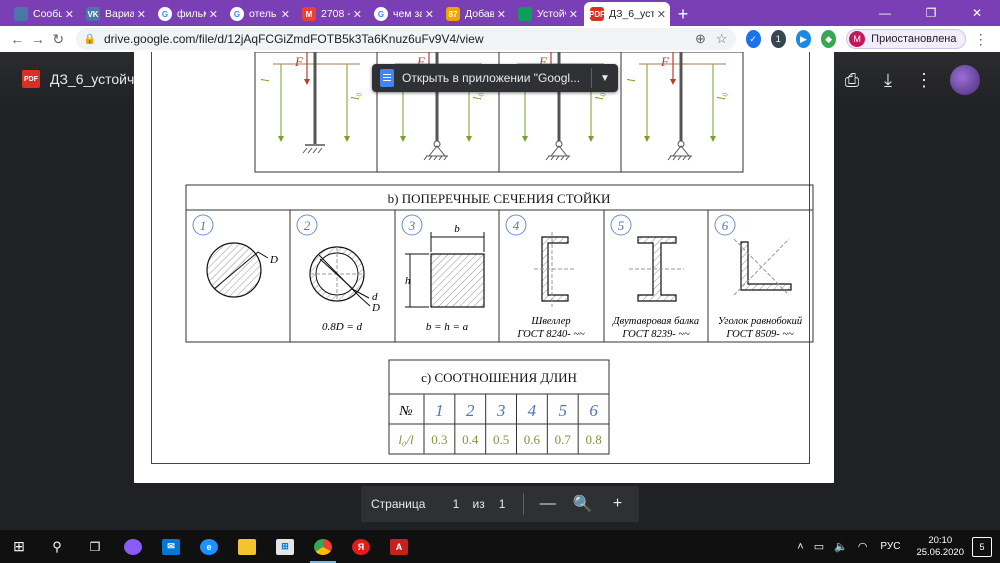  I want to click on close-icon: ✕, so click(977, 13).